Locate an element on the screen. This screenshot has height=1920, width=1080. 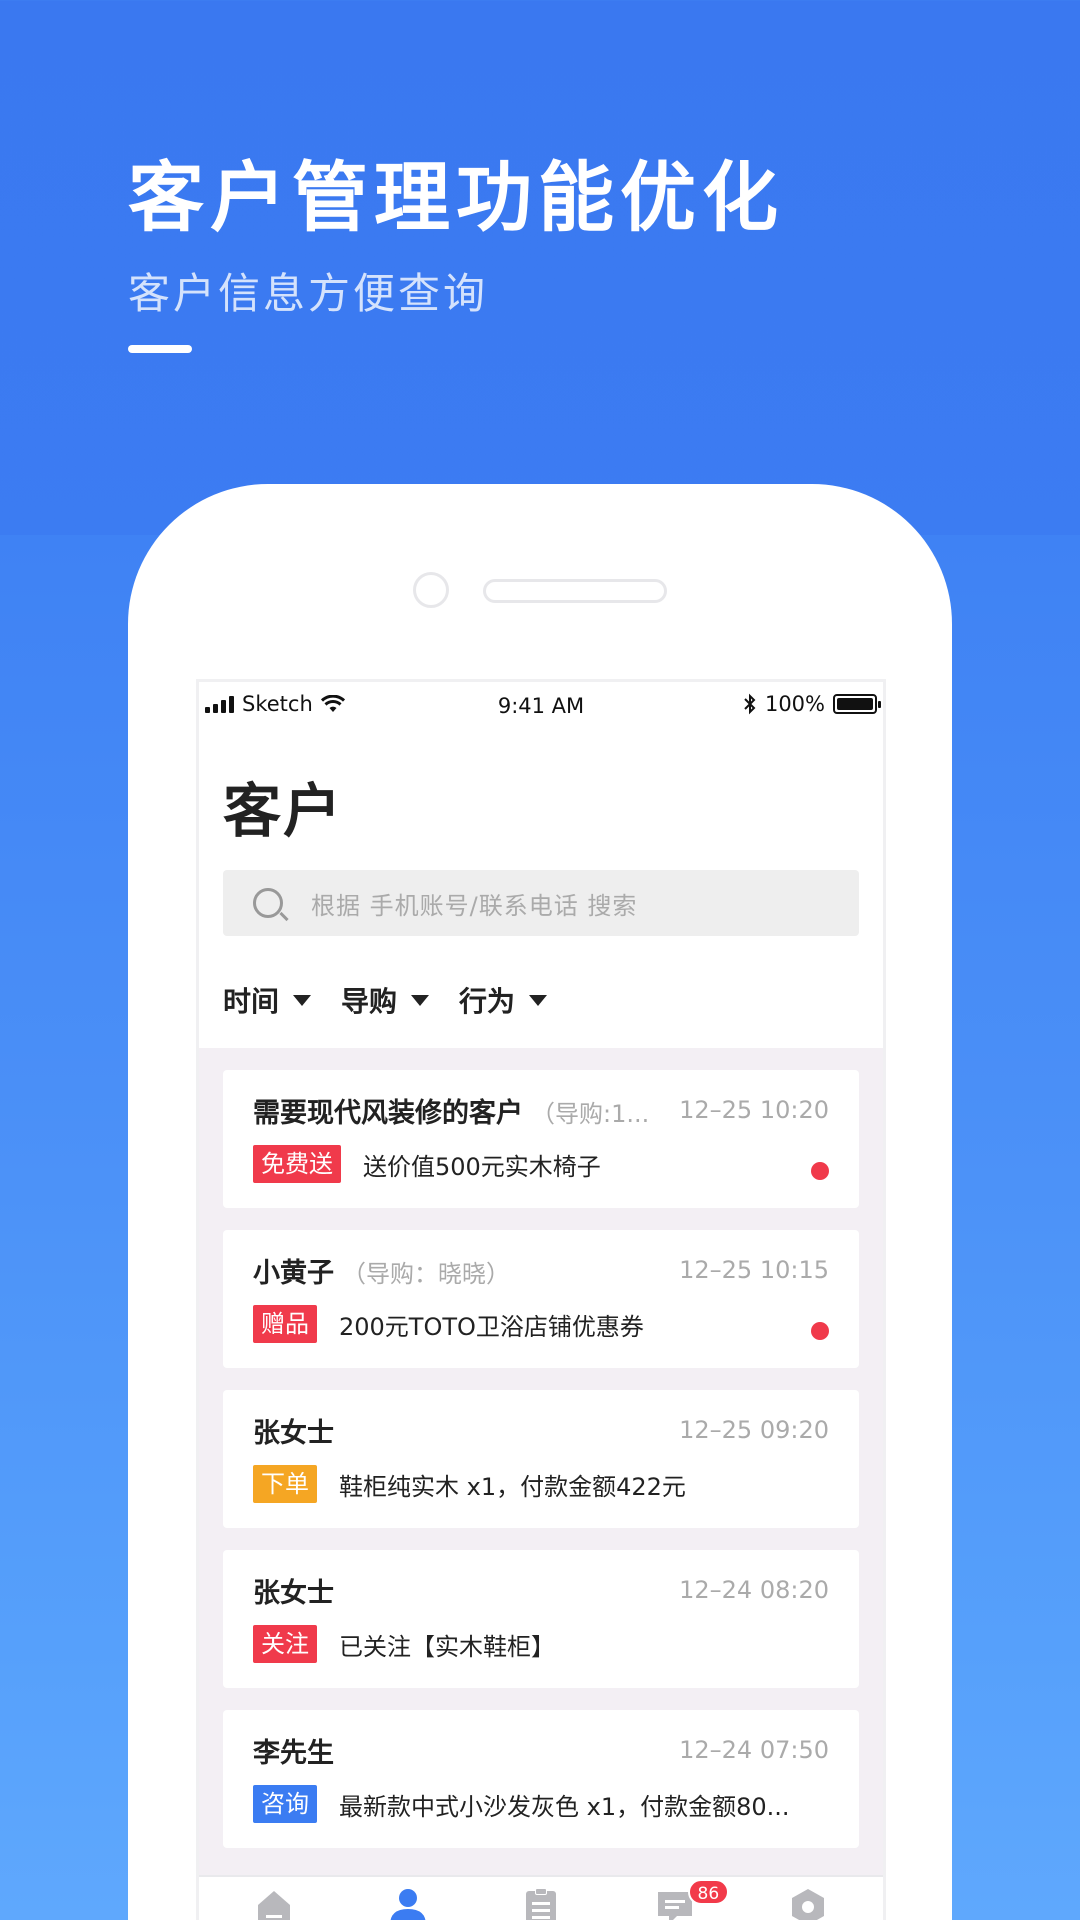
customer-time: 12–24 08:20 is located at coordinates (754, 1590).